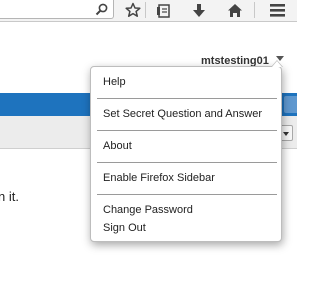 Image resolution: width=320 pixels, height=294 pixels. Describe the element at coordinates (182, 114) in the screenshot. I see `menu-item-secret-question: Set Secret Question and Answer` at that location.